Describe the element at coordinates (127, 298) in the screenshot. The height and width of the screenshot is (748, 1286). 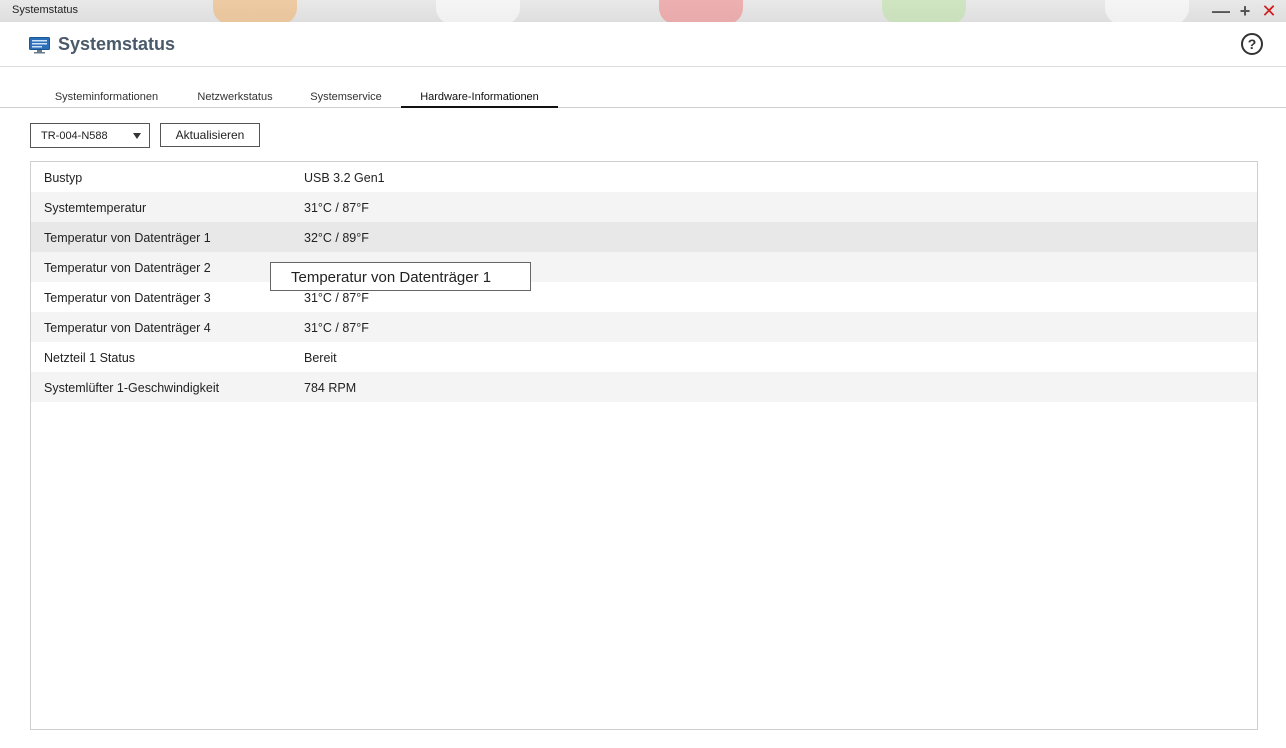
I see `row-key: Temperatur von Datenträger 3` at that location.